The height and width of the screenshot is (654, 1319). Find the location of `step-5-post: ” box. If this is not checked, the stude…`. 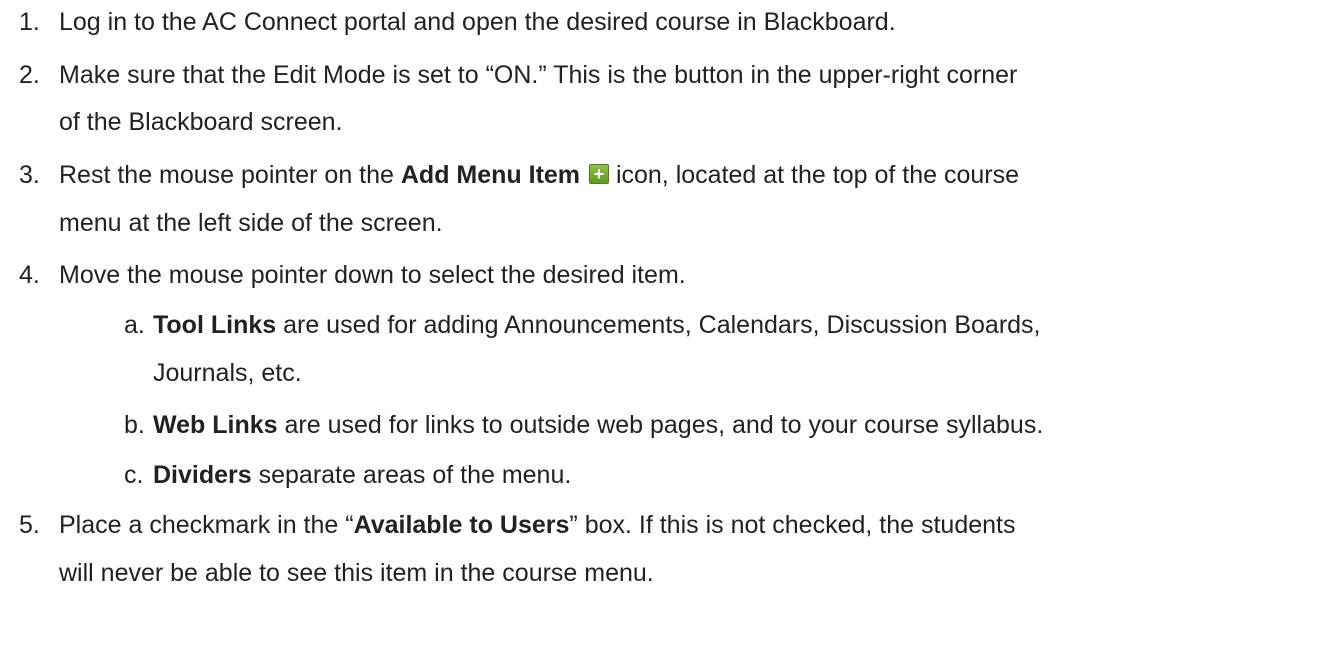

step-5-post: ” box. If this is not checked, the stude… is located at coordinates (792, 525).